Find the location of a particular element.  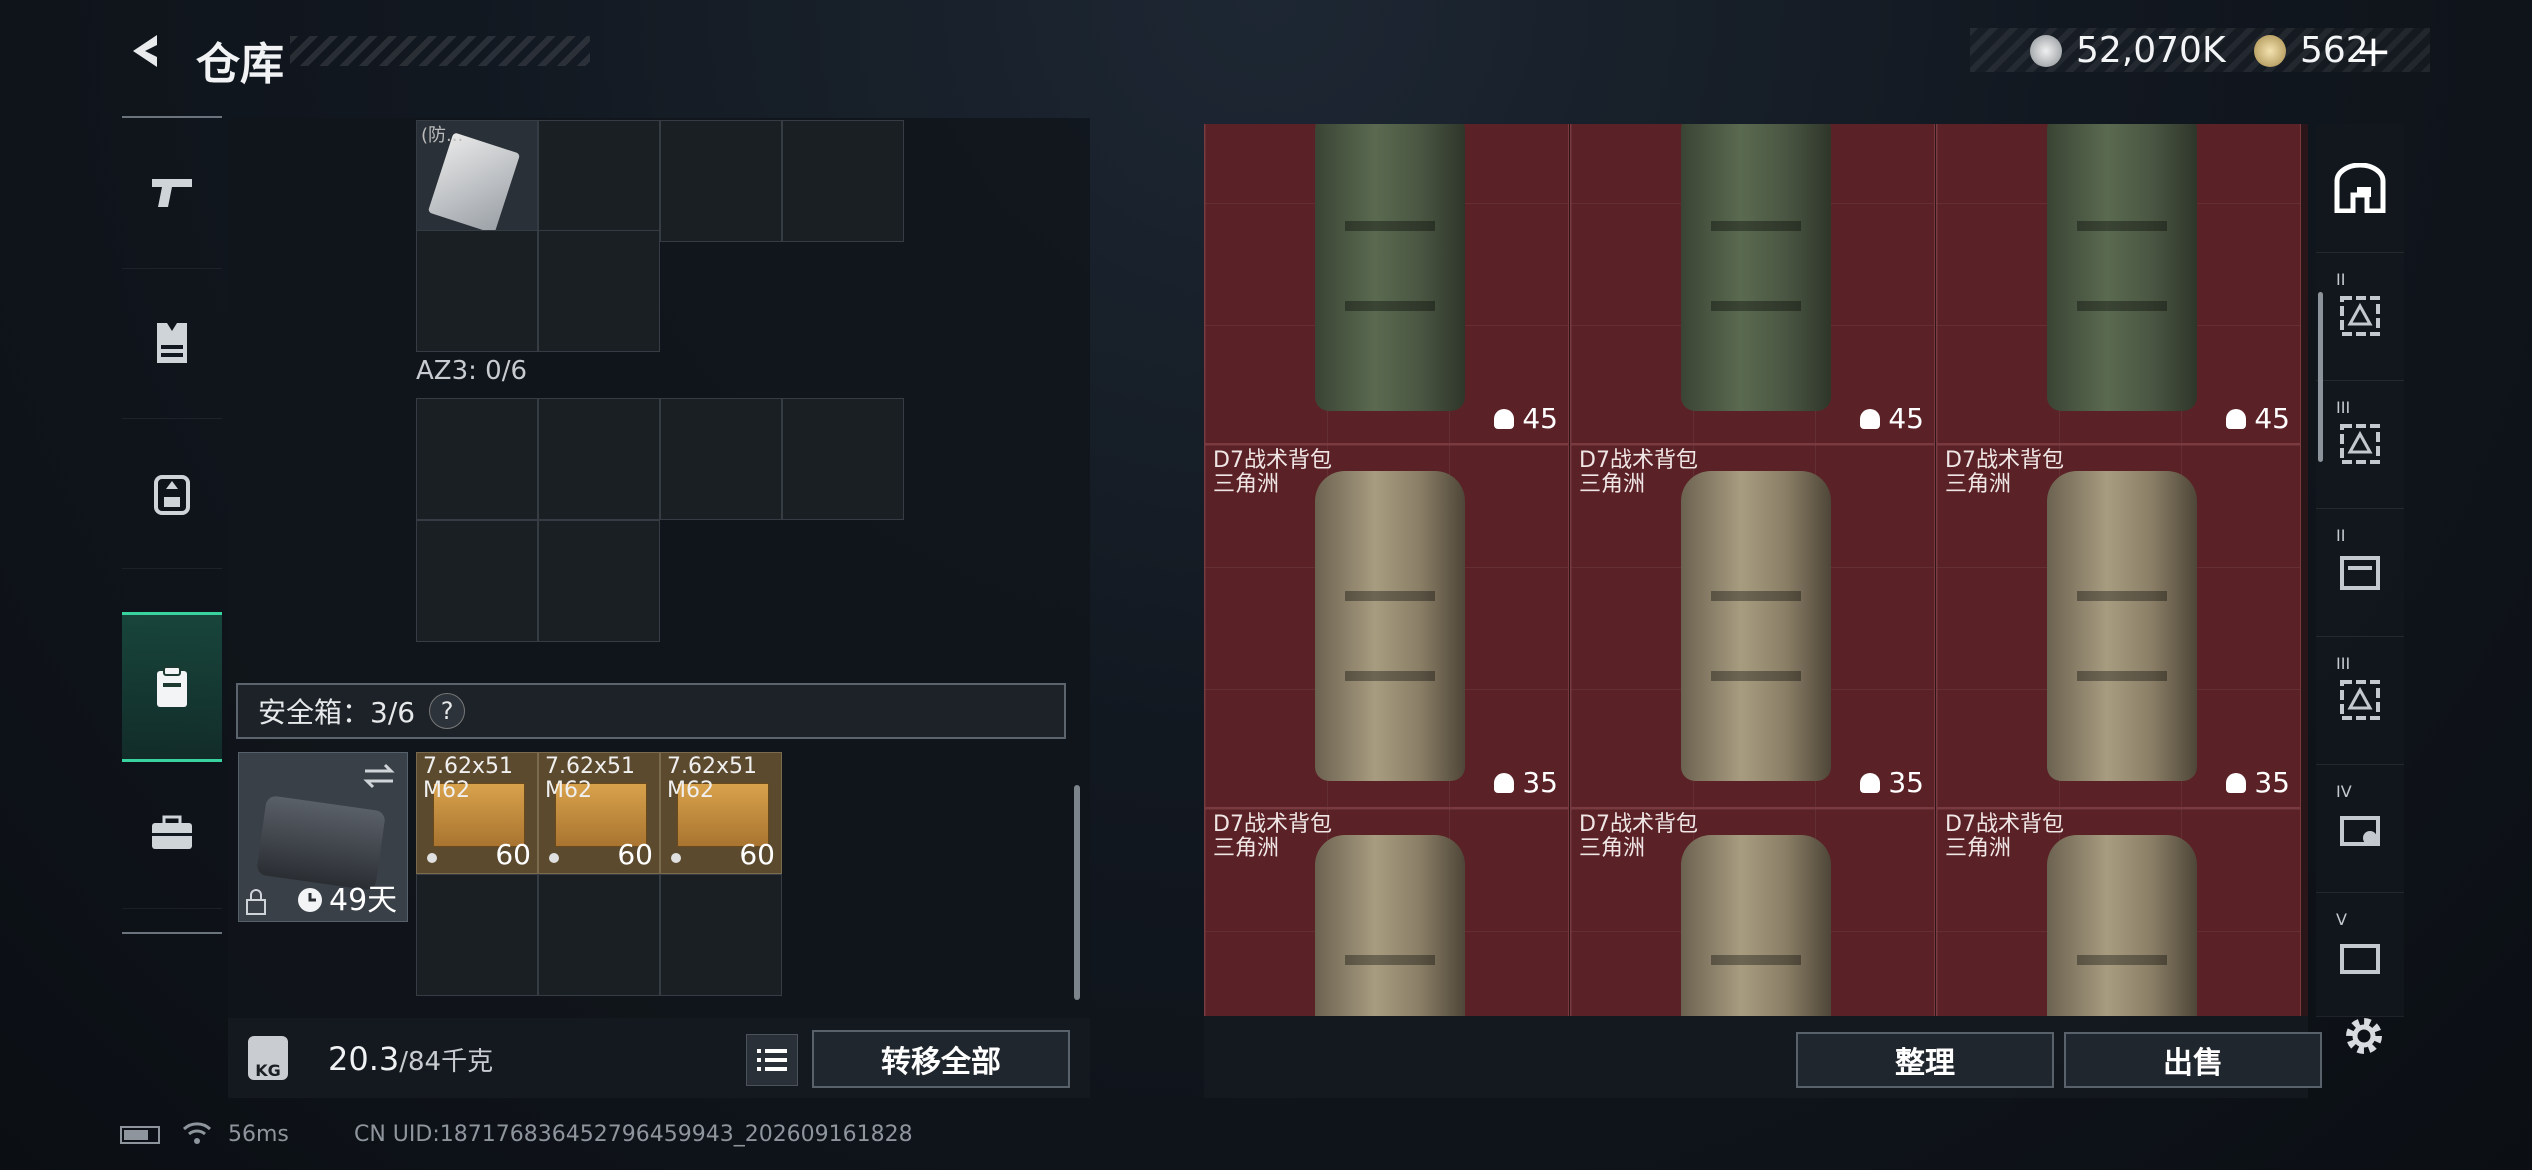

gear-icon is located at coordinates (2364, 1036).